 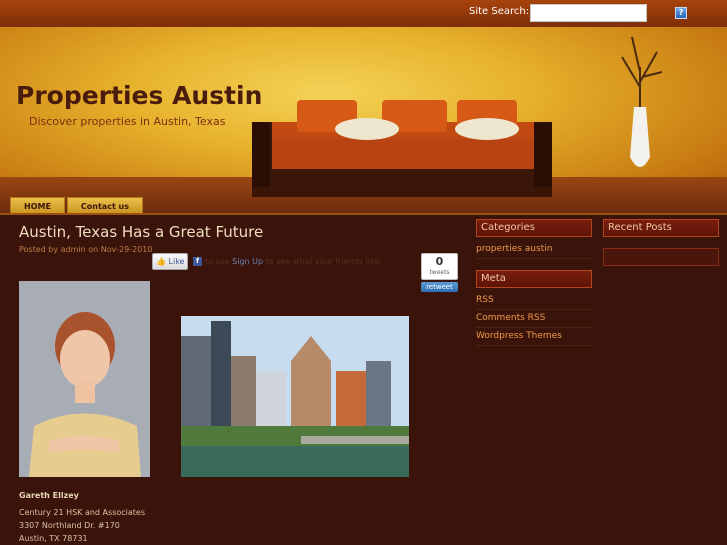 What do you see at coordinates (37, 205) in the screenshot?
I see `nav-item-home: HOME` at bounding box center [37, 205].